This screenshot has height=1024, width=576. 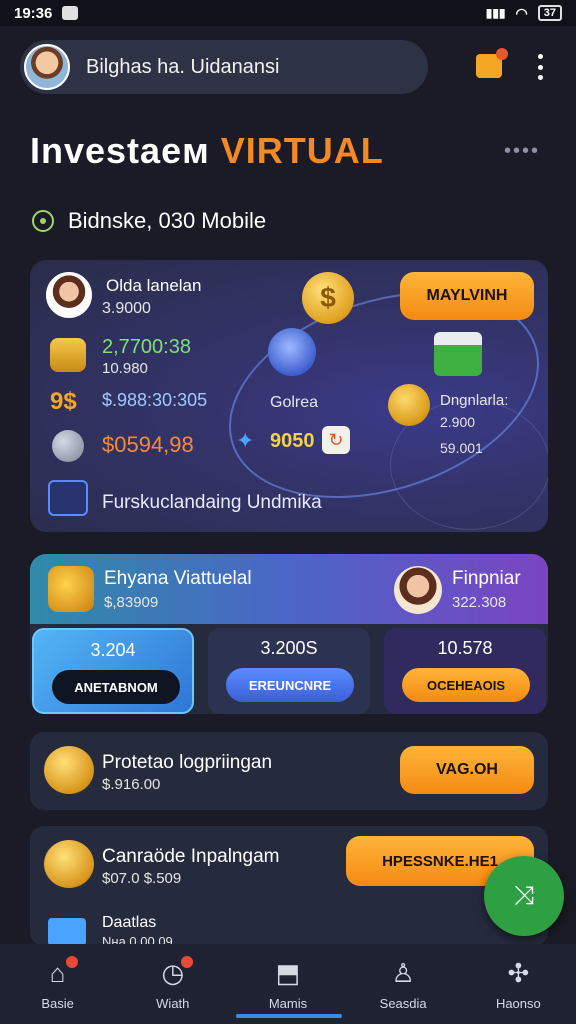 What do you see at coordinates (67, 932) in the screenshot?
I see `document-icon` at bounding box center [67, 932].